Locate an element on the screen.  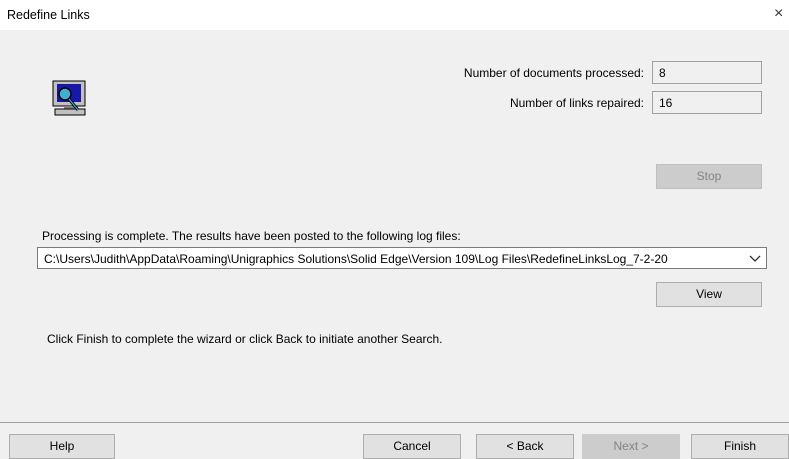
cancel-button: Cancel is located at coordinates (412, 446).